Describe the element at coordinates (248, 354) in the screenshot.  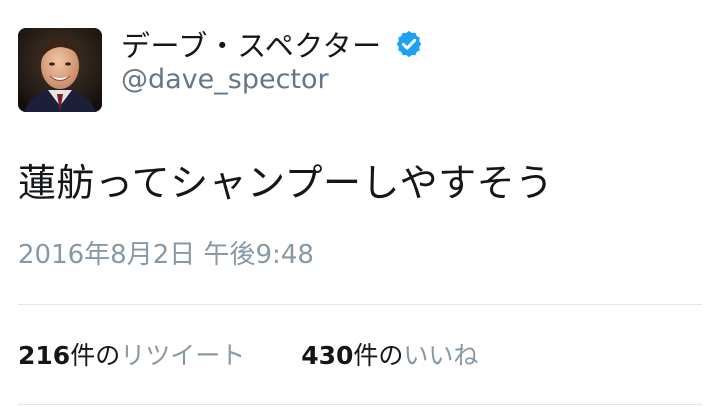
I see `engagement-stats: 216 件の リツイート 430 件の いいね` at that location.